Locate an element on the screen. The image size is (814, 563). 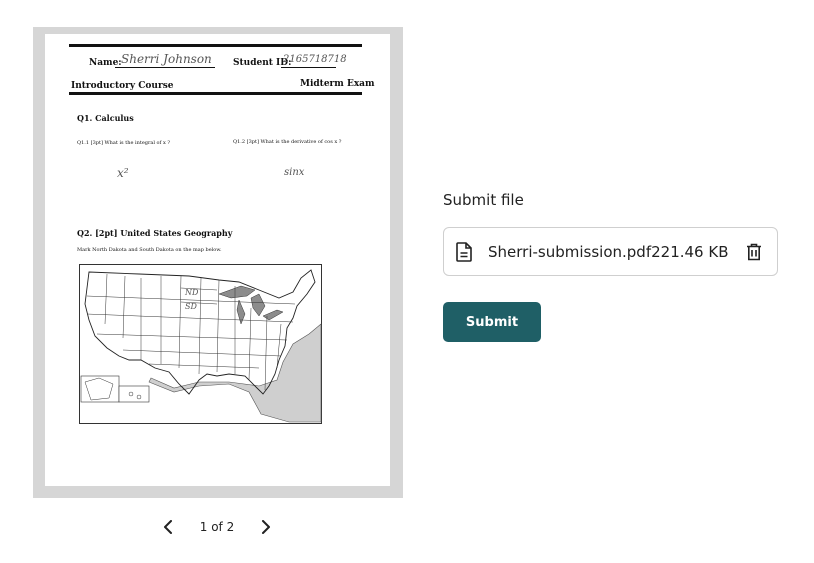
map-mark-nd: ND is located at coordinates (191, 292).